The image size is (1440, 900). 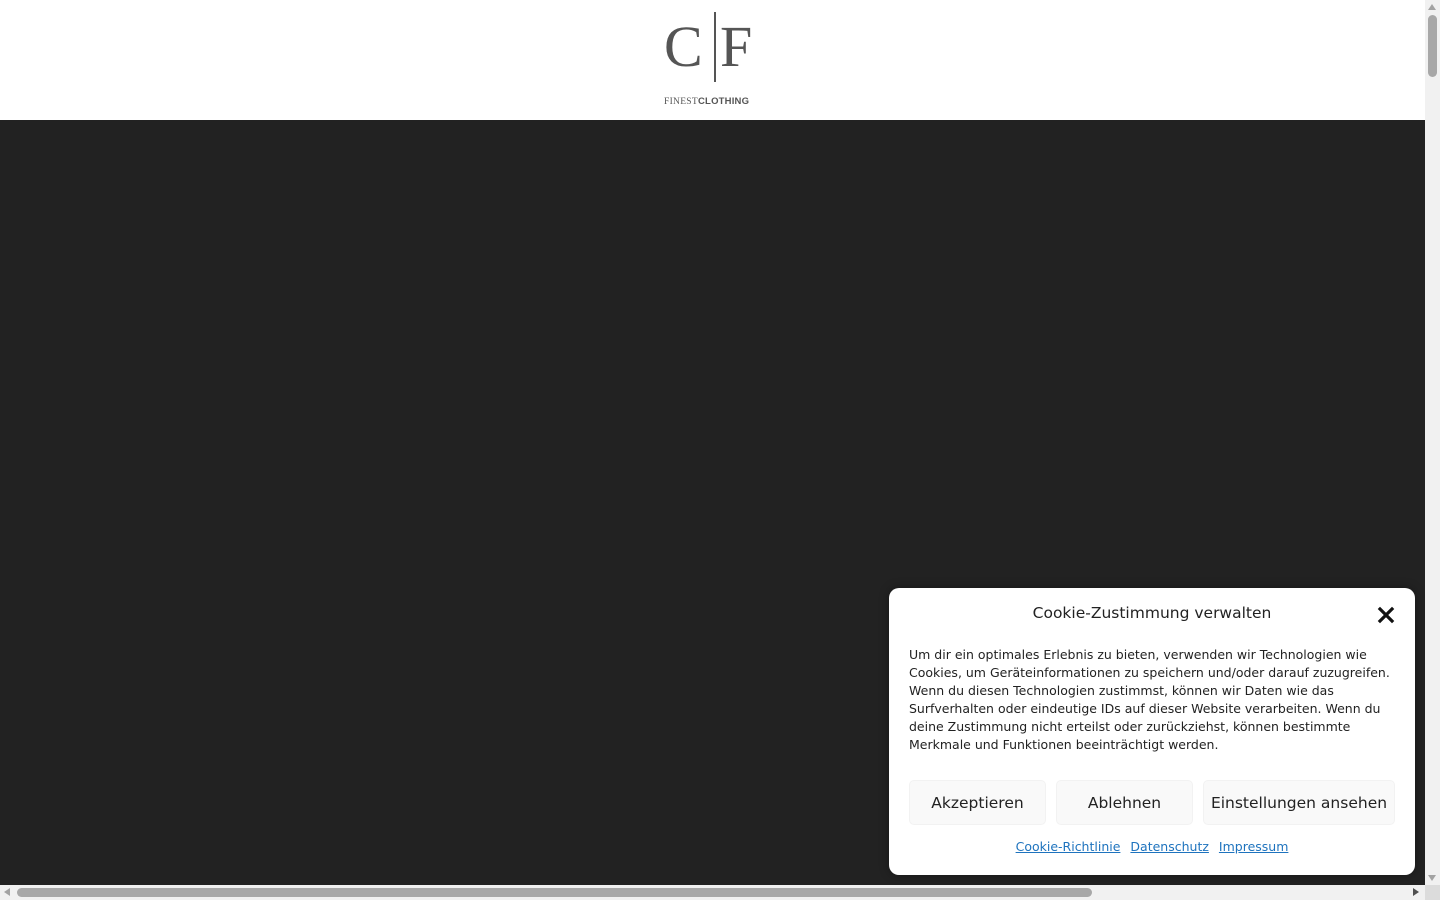 I want to click on site-logo: C F FINESTCLOTHING, so click(x=714, y=60).